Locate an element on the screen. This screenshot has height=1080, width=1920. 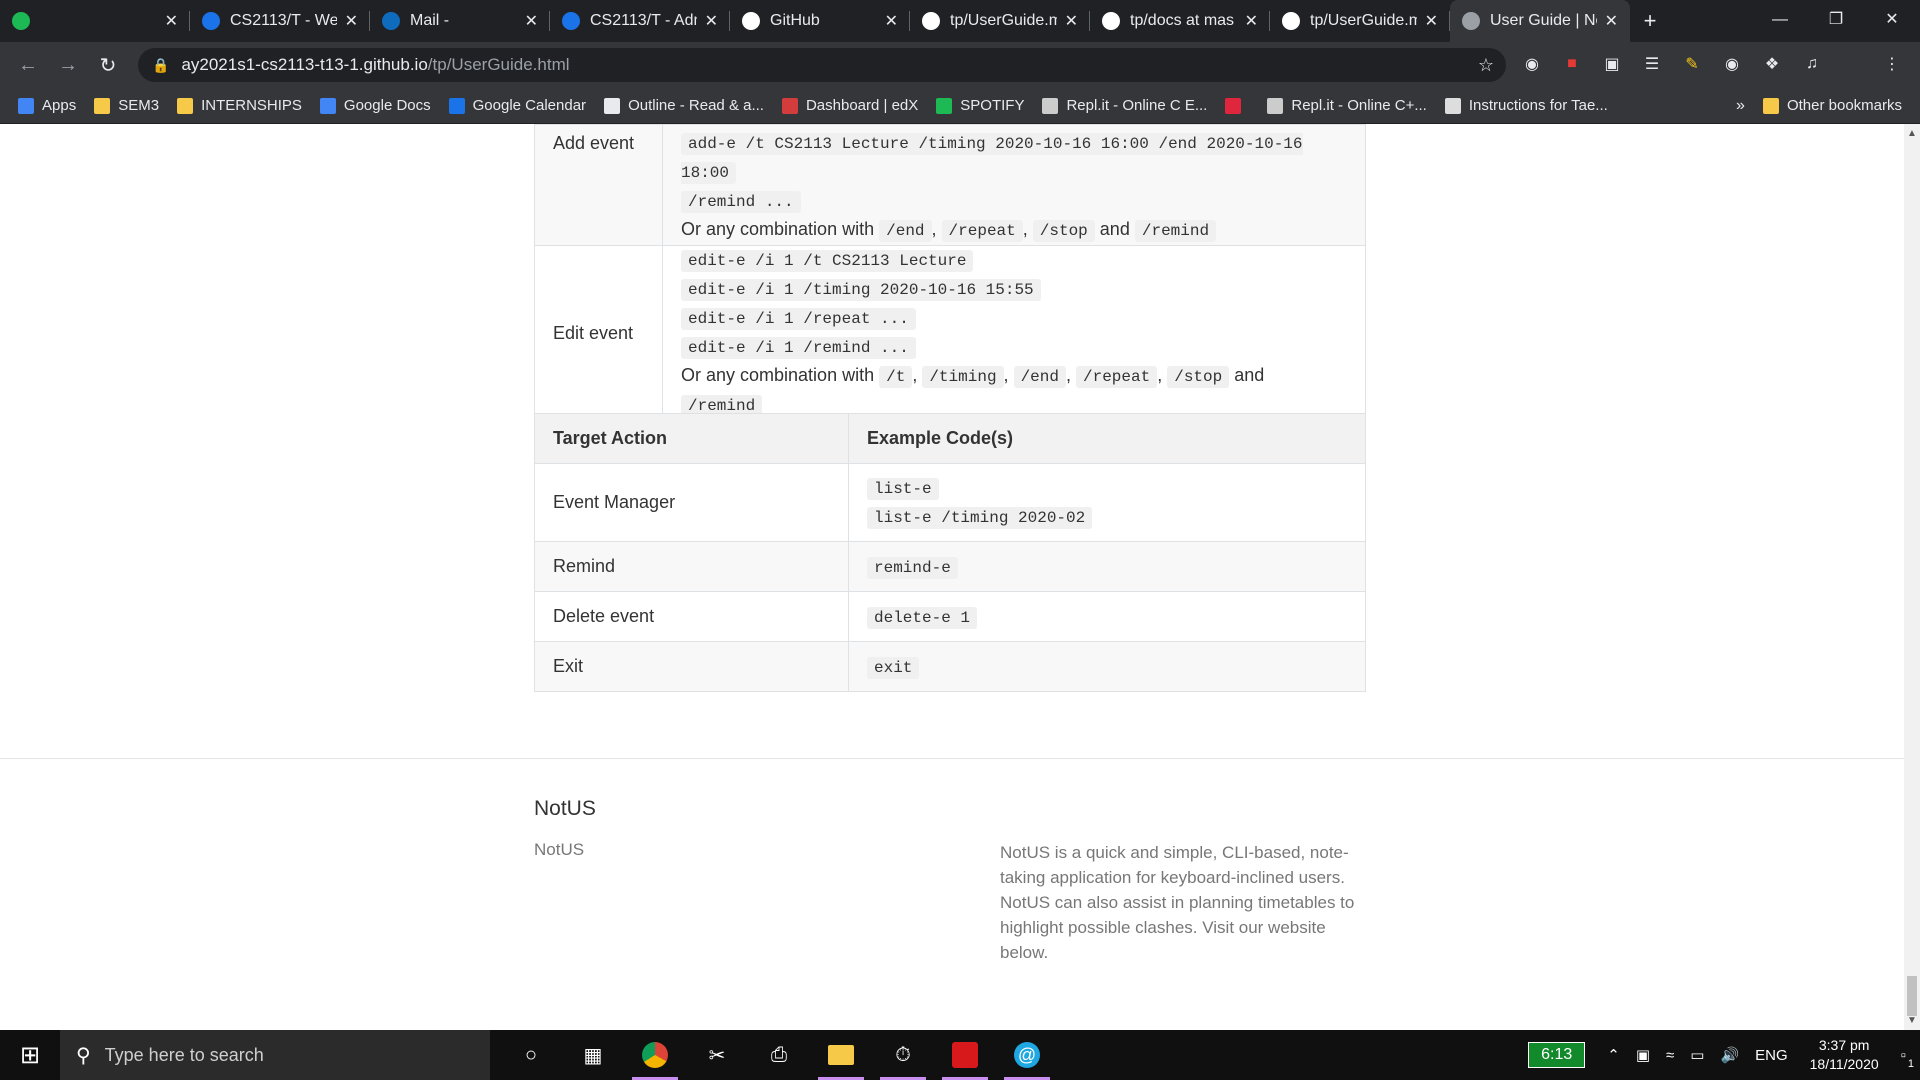
notifications-icon: ▫ 1 is located at coordinates (1907, 1058).